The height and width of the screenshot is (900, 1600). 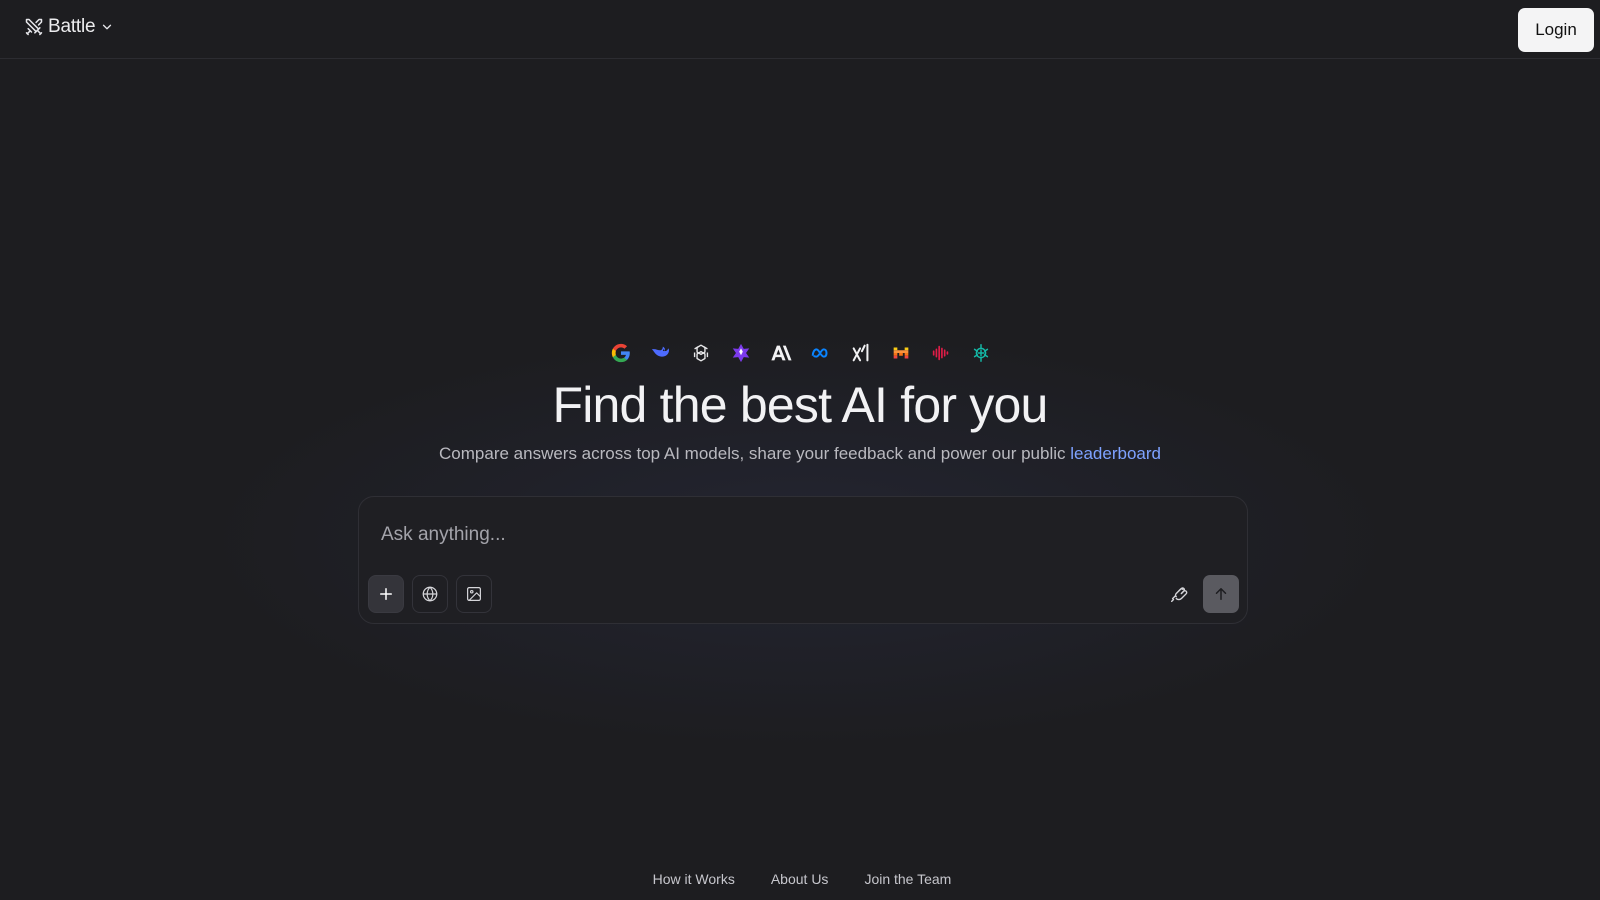 I want to click on teal-logo-icon, so click(x=981, y=353).